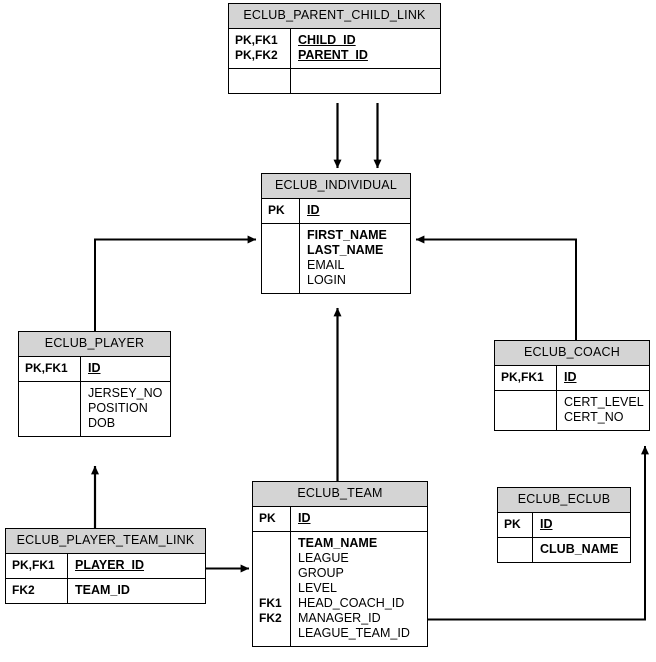 The height and width of the screenshot is (662, 656). I want to click on entity-key-section: PK,FK1 PLAYER_ID, so click(105, 565).